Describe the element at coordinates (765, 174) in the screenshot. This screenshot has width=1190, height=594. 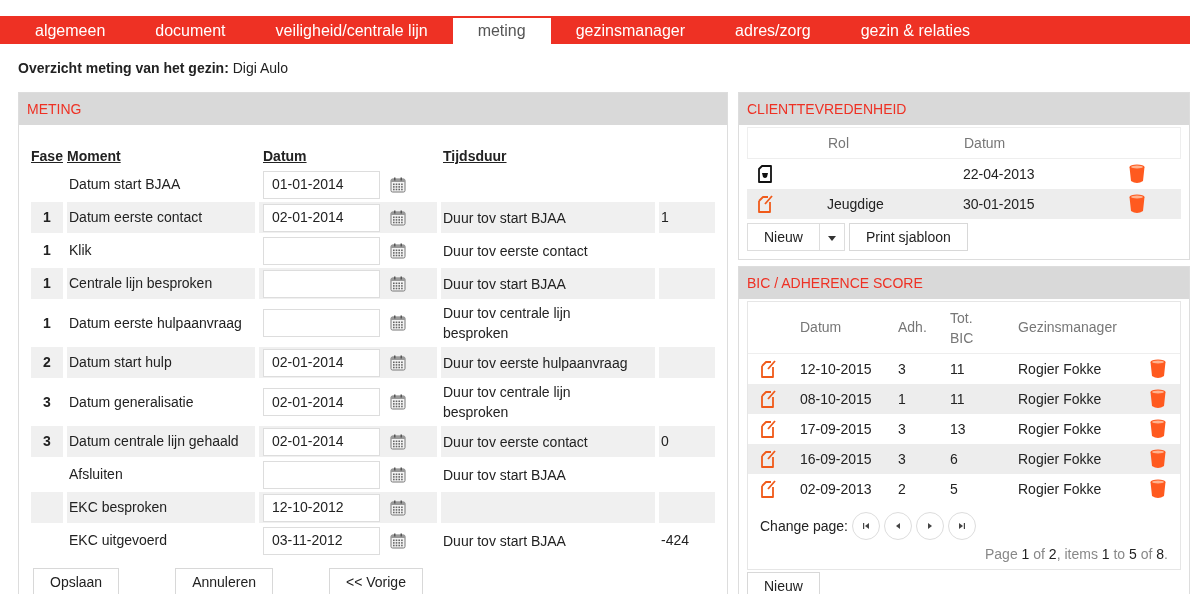
I see `document-icon` at that location.